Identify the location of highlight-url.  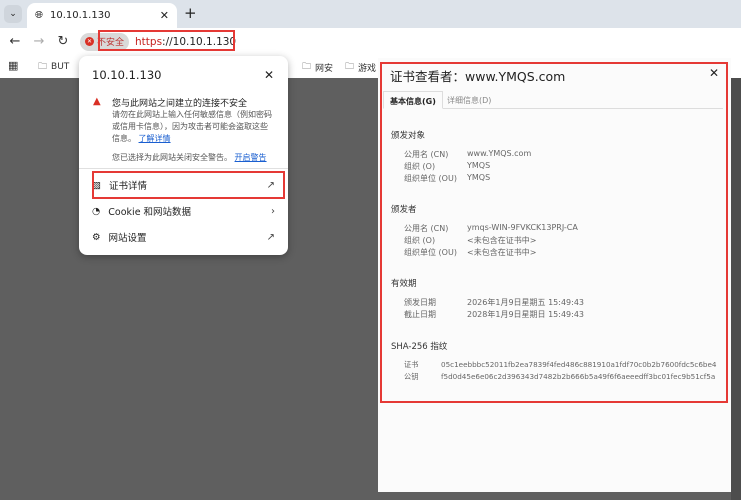
(166, 40).